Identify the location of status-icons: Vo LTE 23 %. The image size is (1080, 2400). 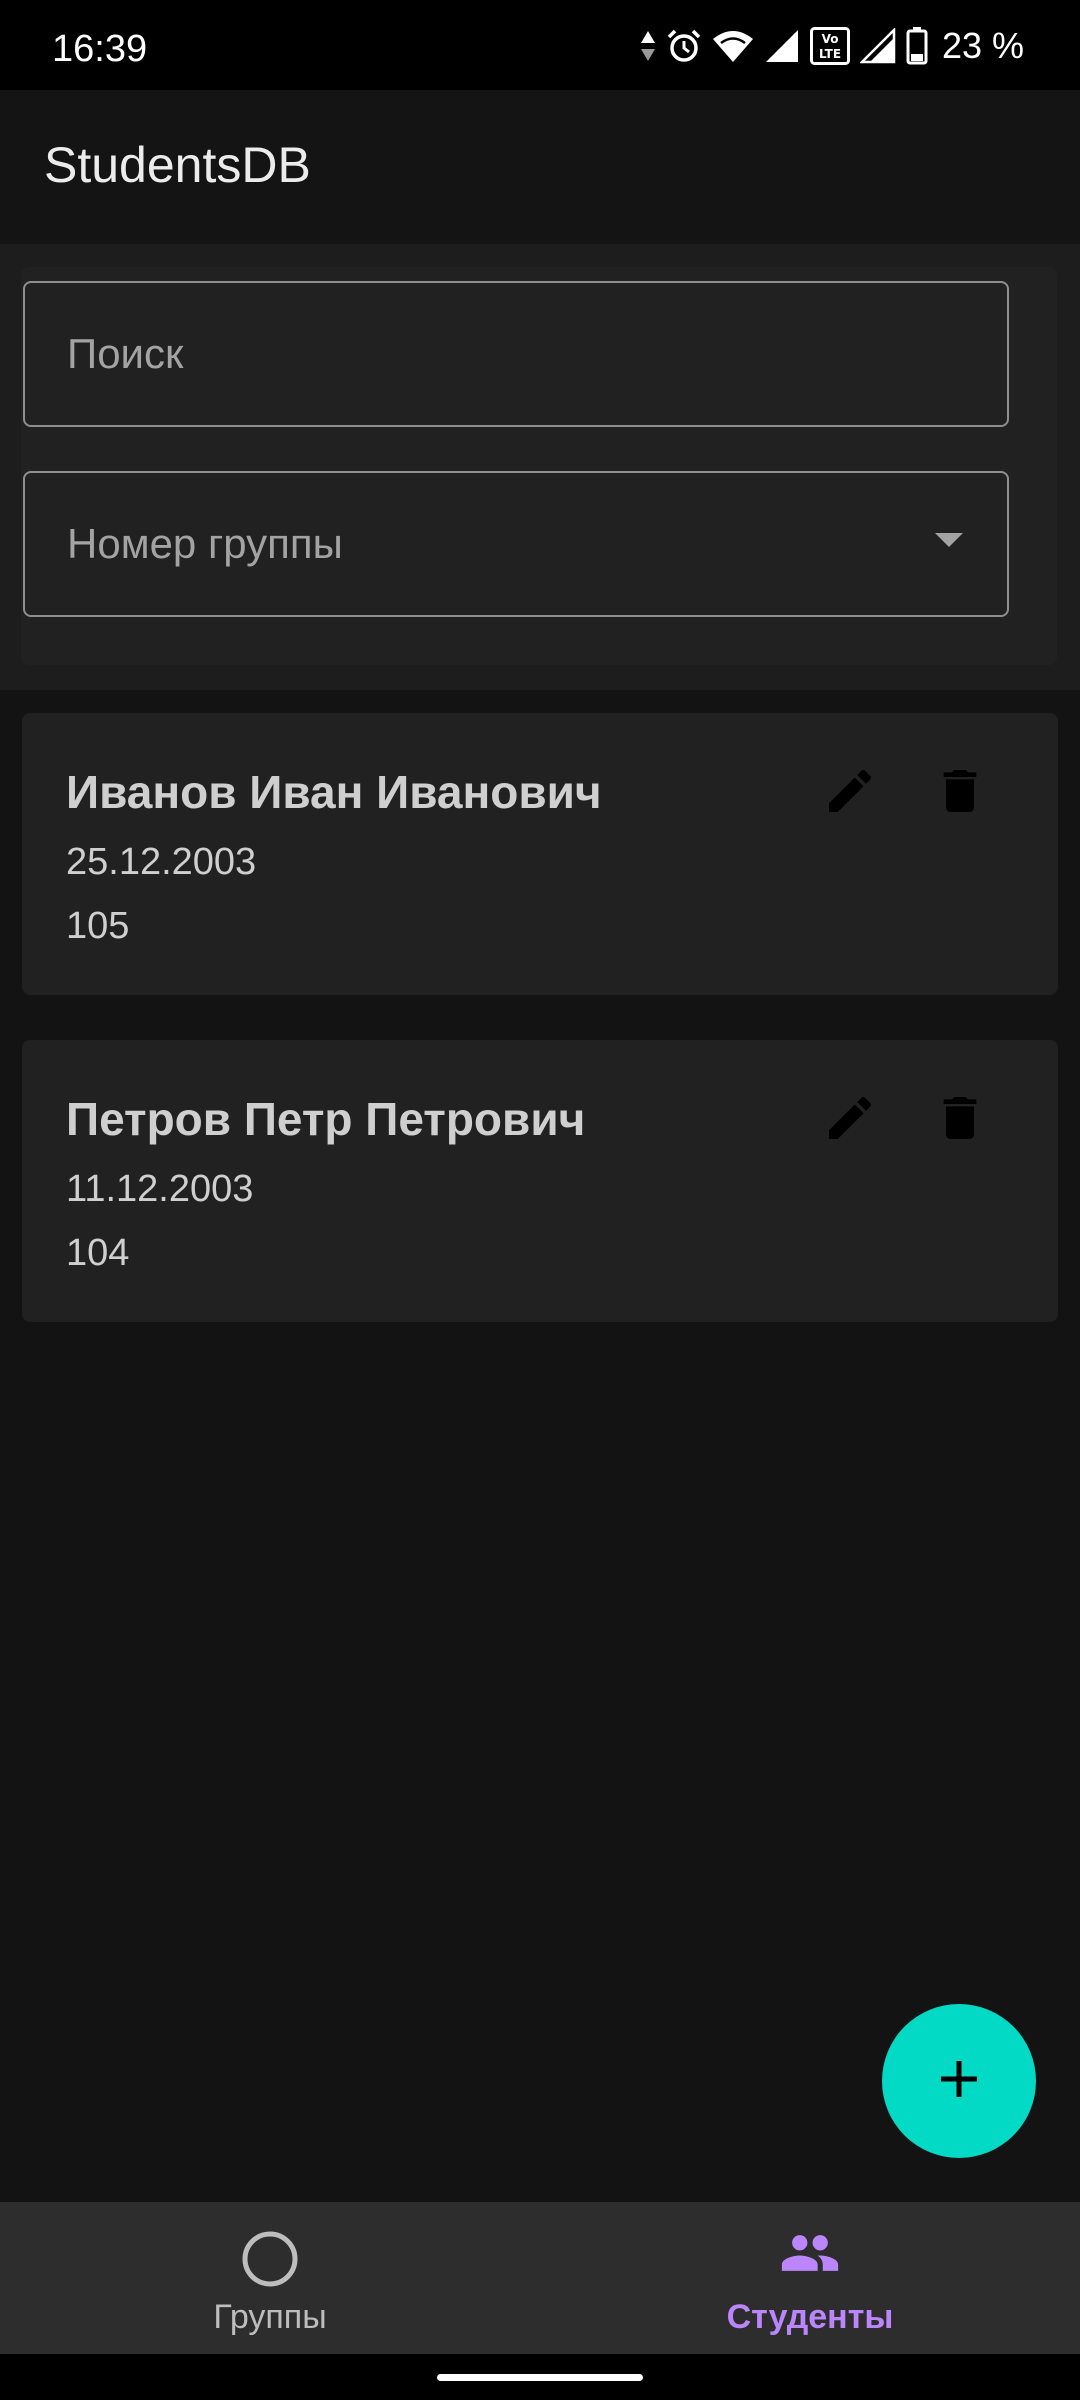
(832, 46).